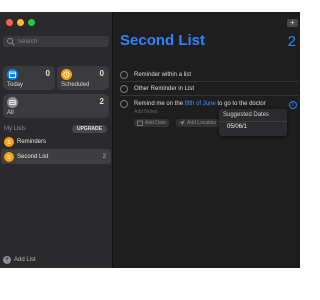 The width and height of the screenshot is (320, 300). Describe the element at coordinates (293, 105) in the screenshot. I see `info-icon: i` at that location.